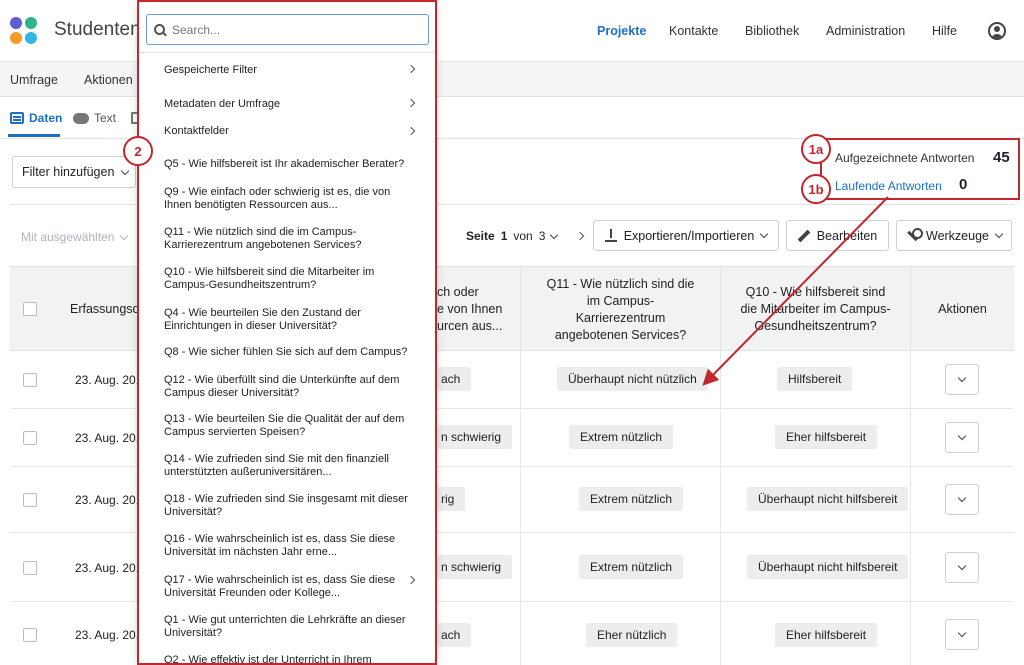 The width and height of the screenshot is (1024, 665). Describe the element at coordinates (621, 31) in the screenshot. I see `nav-projects: Projekte` at that location.